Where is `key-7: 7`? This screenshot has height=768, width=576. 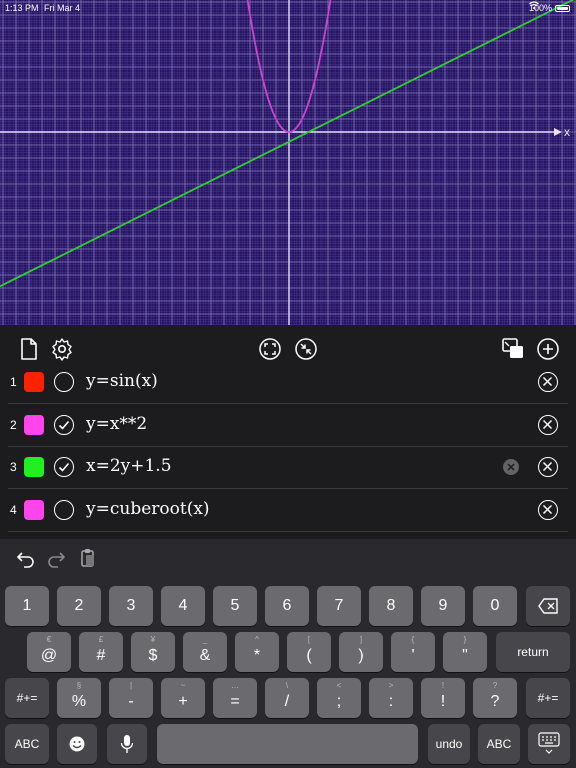
key-7: 7 is located at coordinates (339, 606).